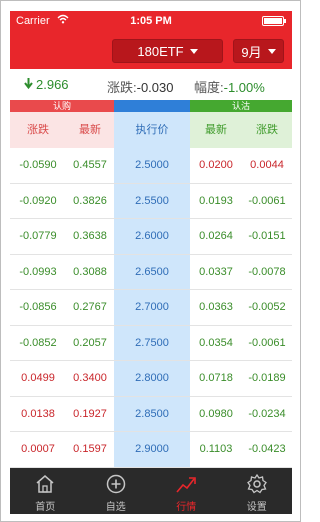 Image resolution: width=320 pixels, height=522 pixels. I want to click on tab-label: 设置, so click(256, 507).